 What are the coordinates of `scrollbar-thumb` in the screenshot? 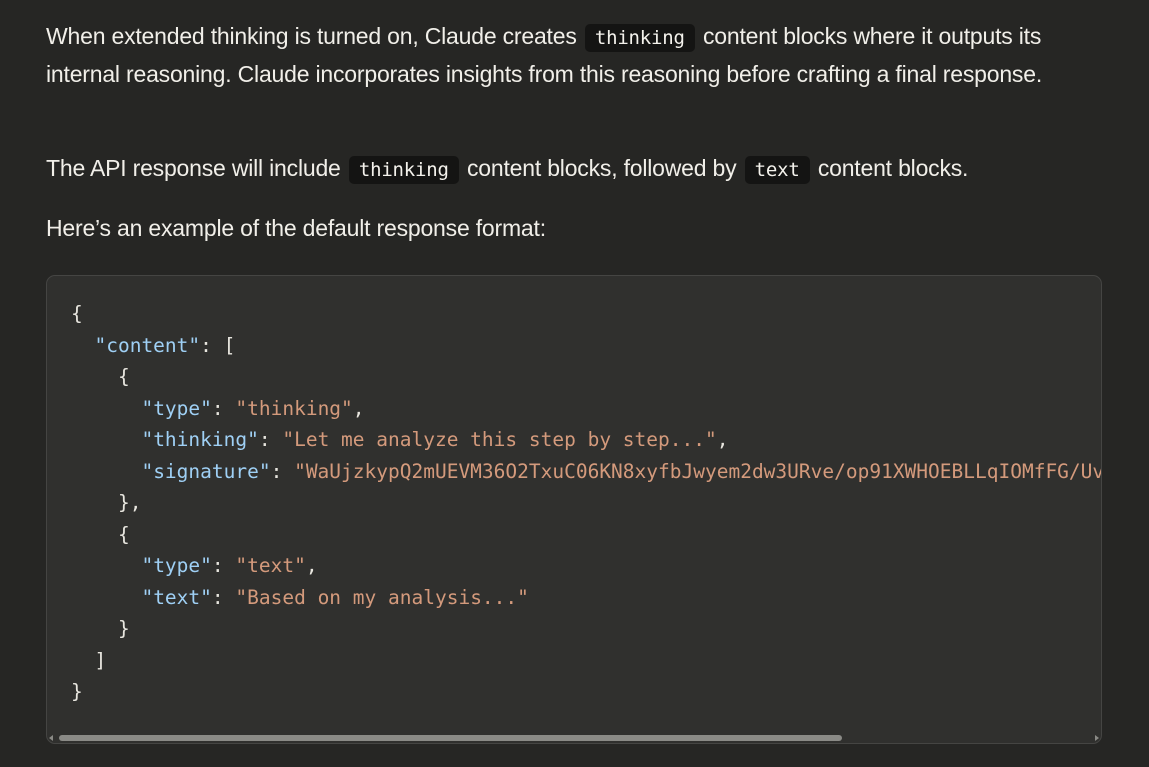 It's located at (450, 738).